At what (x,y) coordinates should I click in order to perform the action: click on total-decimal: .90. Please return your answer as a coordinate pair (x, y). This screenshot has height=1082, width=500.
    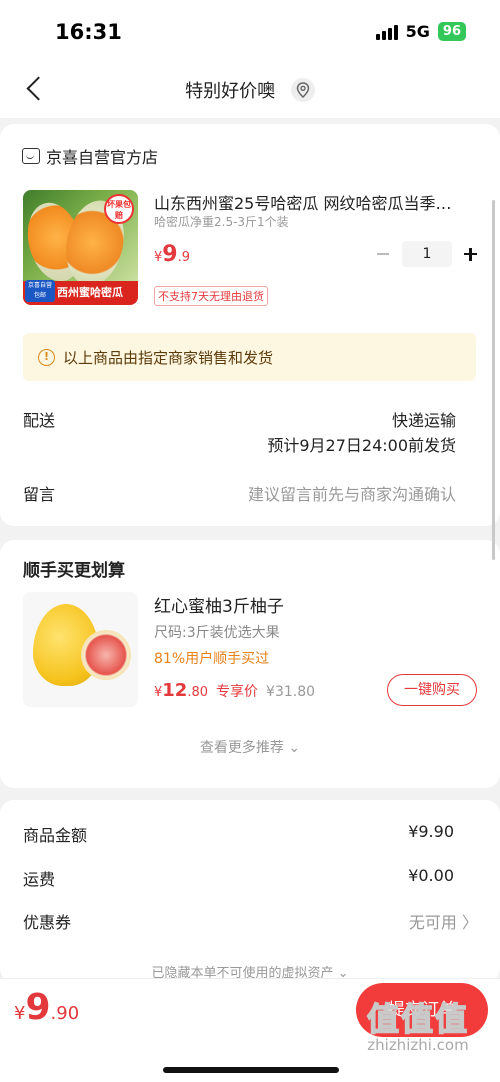
    Looking at the image, I should click on (65, 1013).